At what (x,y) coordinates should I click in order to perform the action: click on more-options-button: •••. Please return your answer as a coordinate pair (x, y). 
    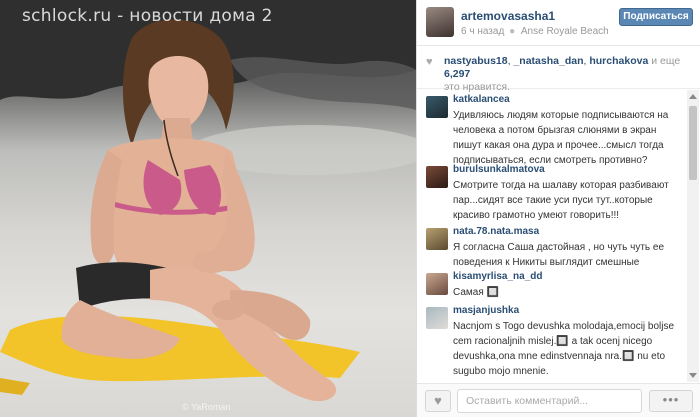
    Looking at the image, I should click on (671, 401).